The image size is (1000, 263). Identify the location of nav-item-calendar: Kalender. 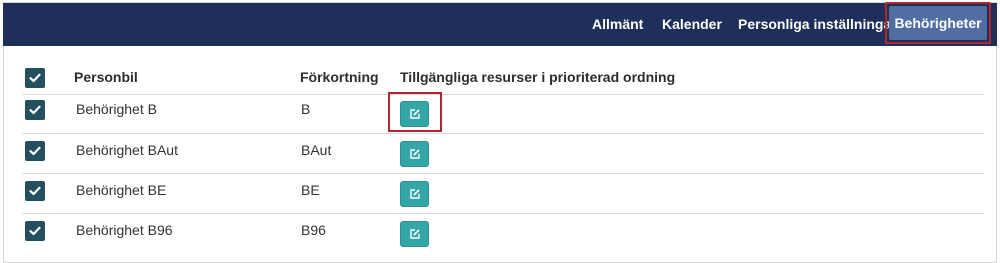
(692, 24).